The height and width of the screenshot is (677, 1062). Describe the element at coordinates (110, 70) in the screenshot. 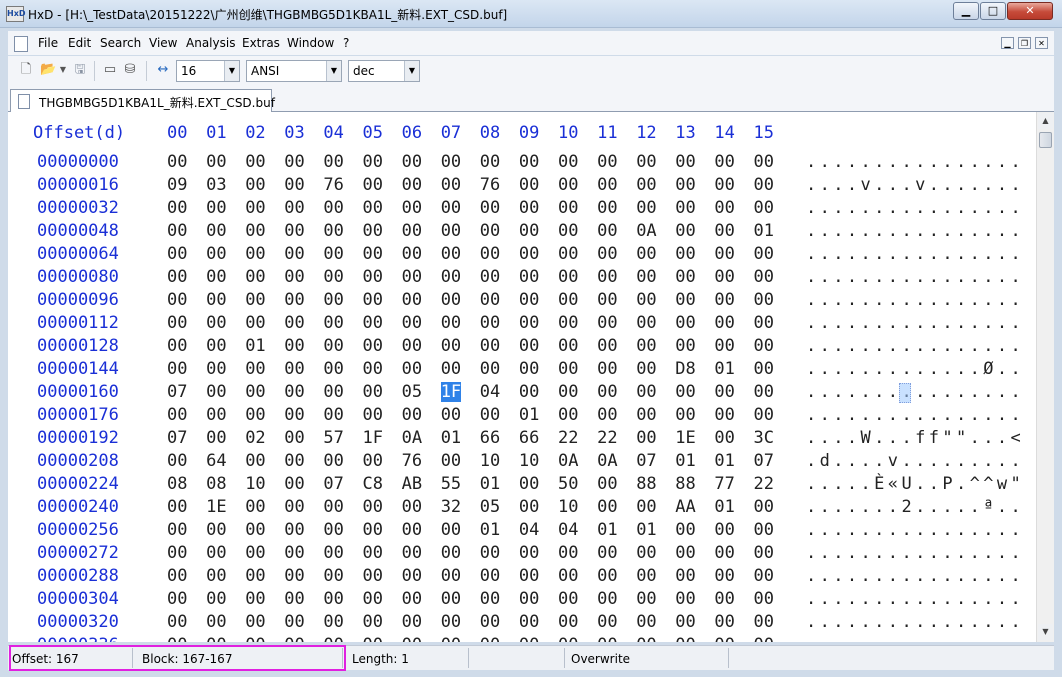

I see `ram-icon: ▭` at that location.